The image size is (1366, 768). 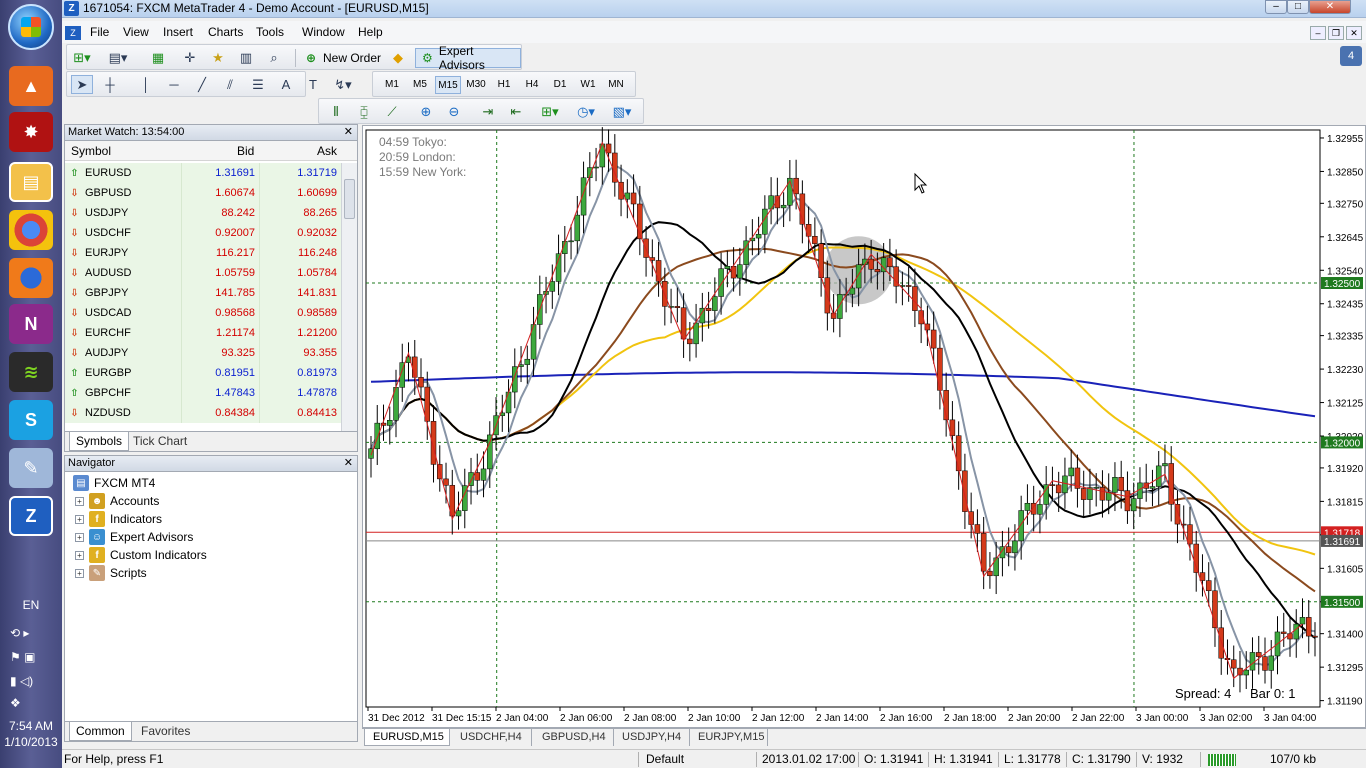 What do you see at coordinates (586, 111) in the screenshot?
I see `periods-dropdown-icon: ◷▾` at bounding box center [586, 111].